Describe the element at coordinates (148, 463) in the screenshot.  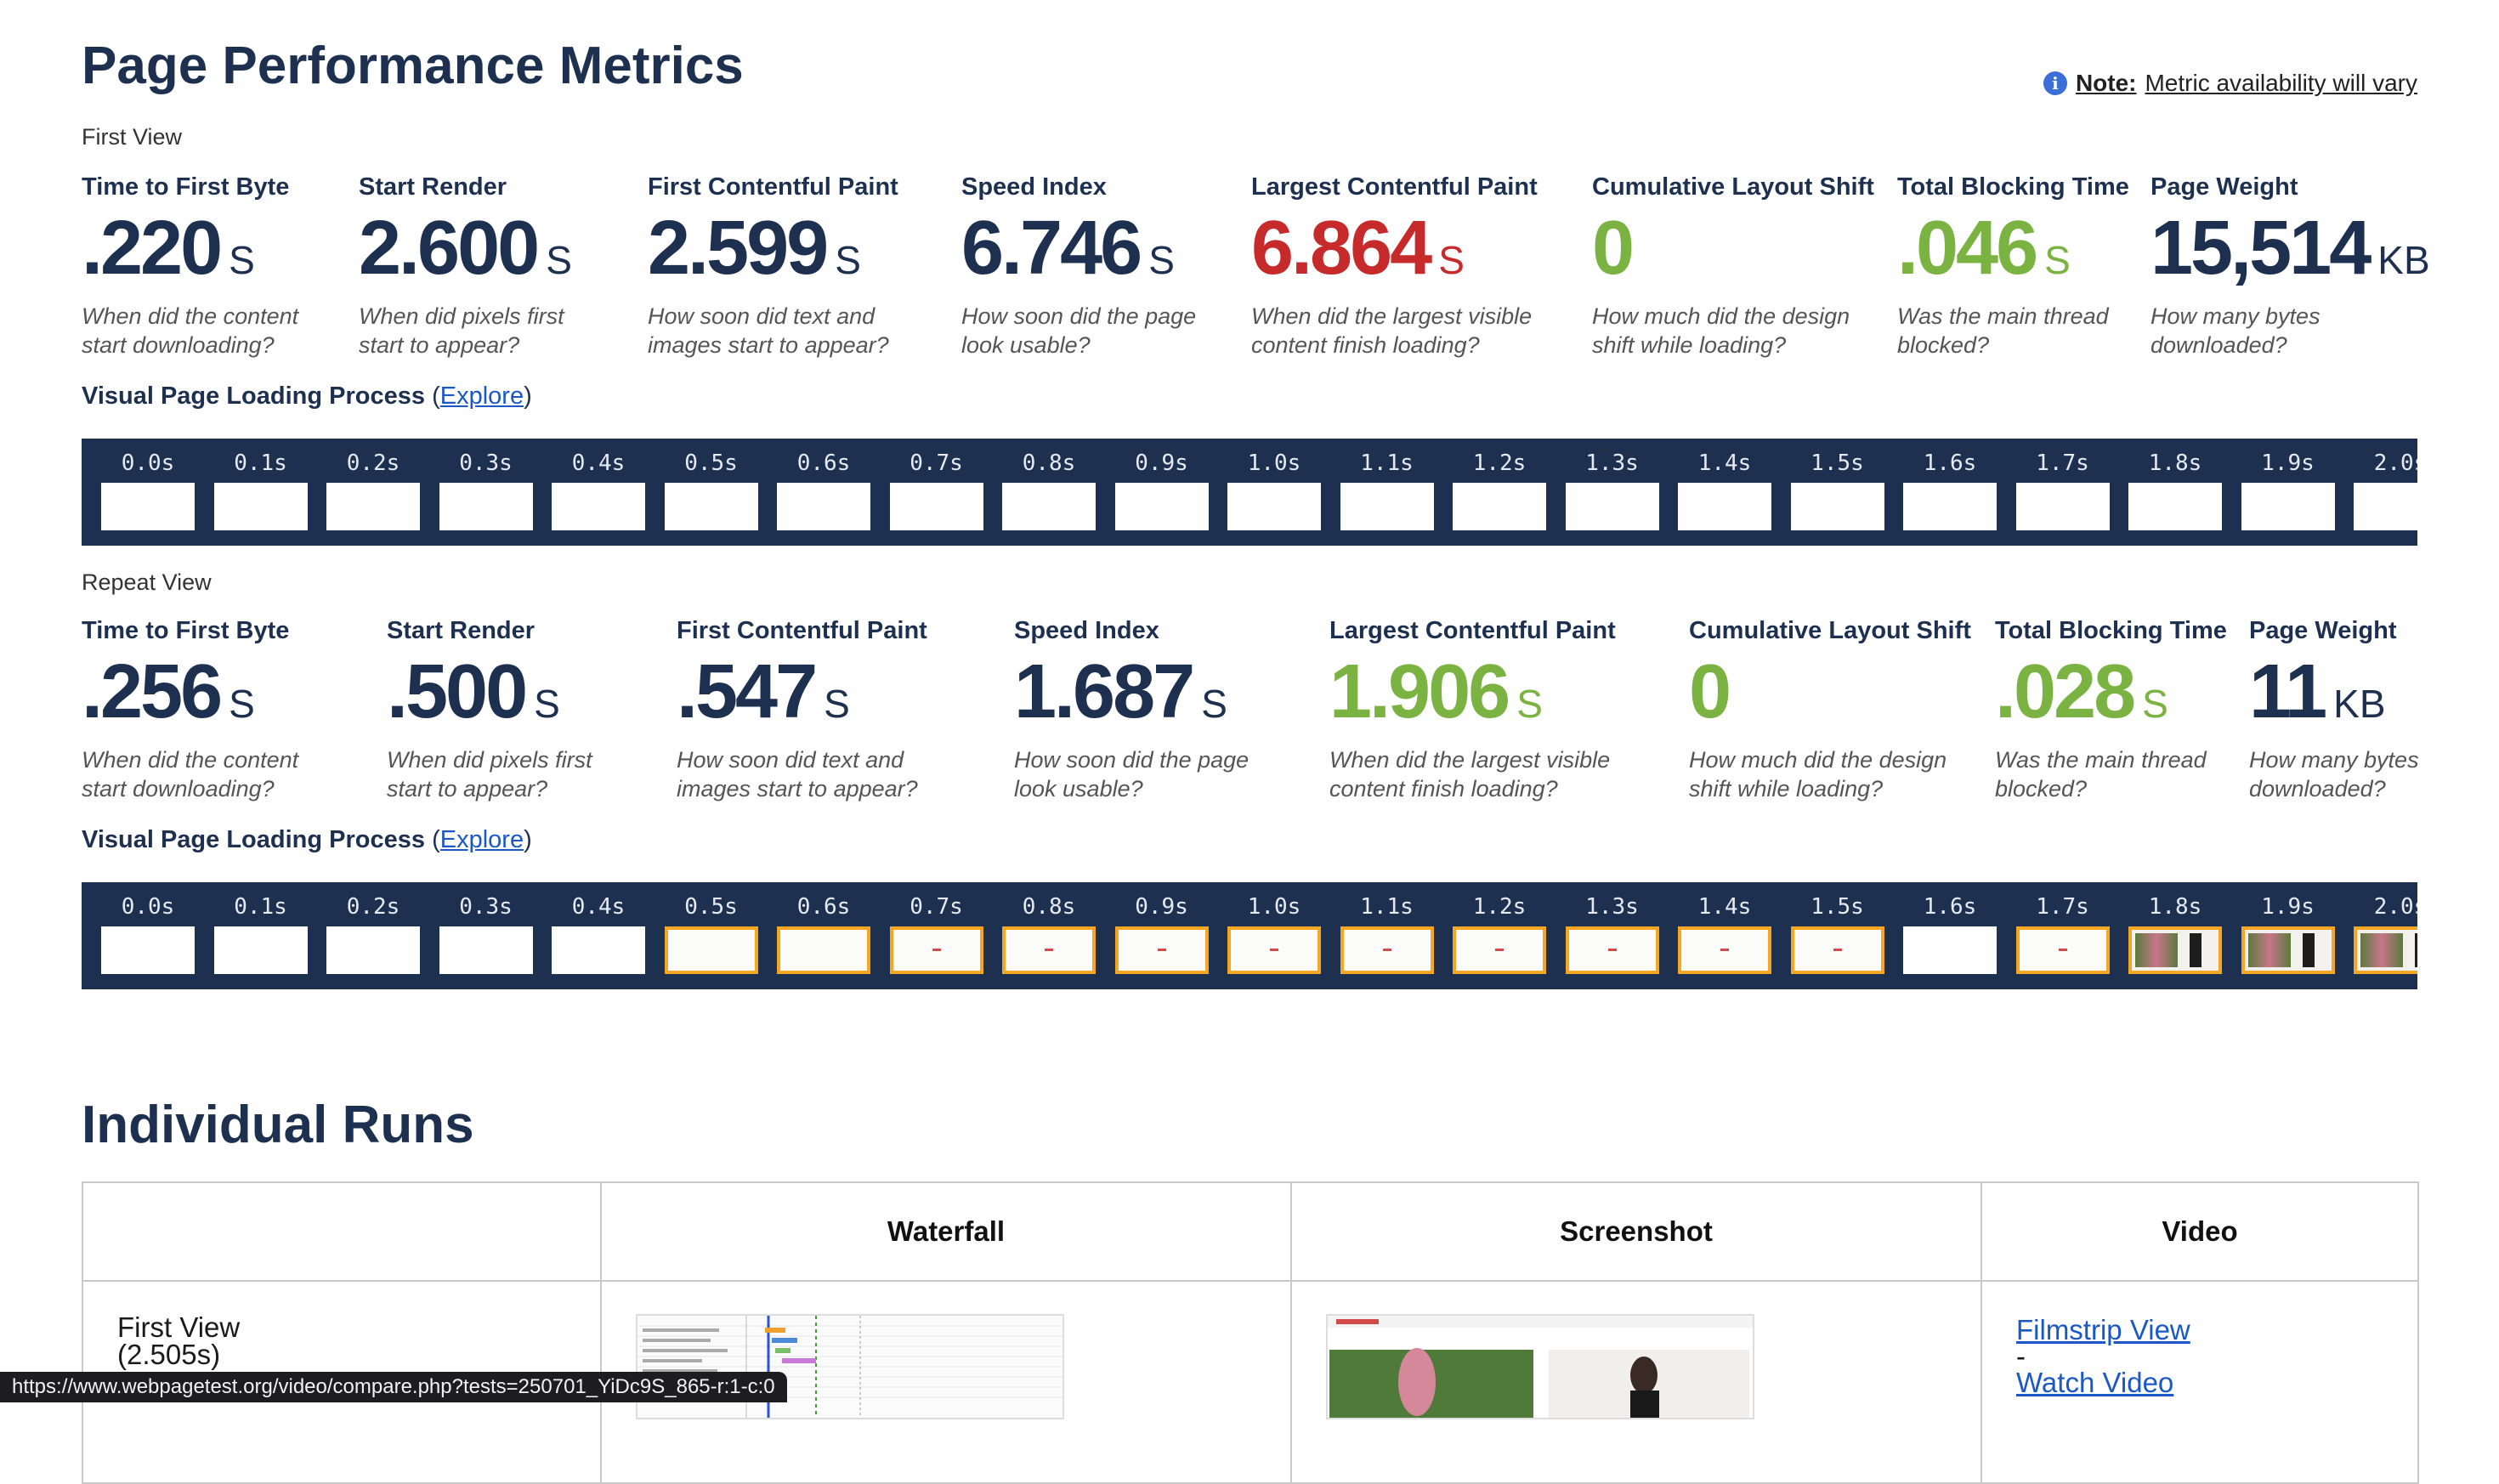
I see `frame-time: 0.0s` at that location.